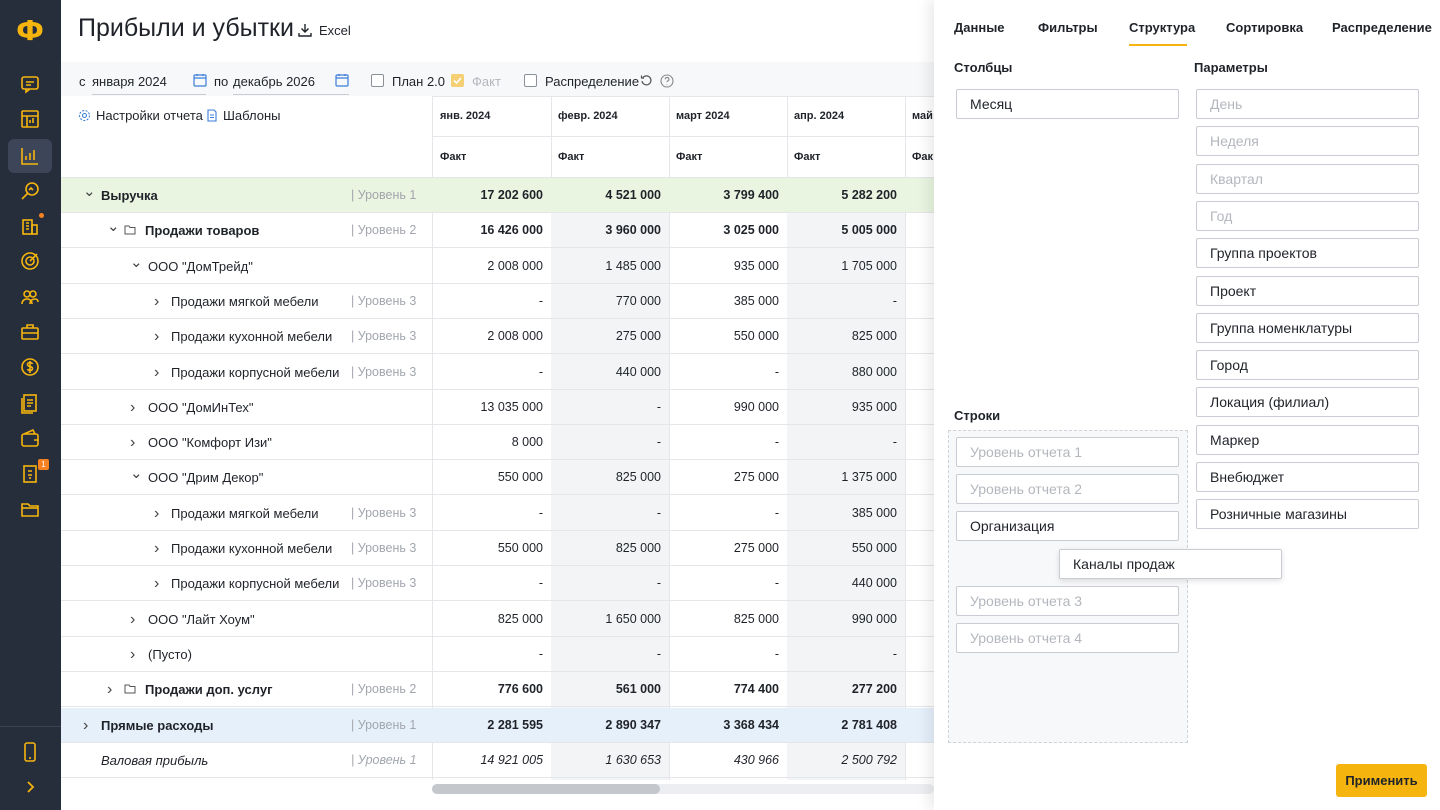 This screenshot has height=810, width=1440. I want to click on tab-distribution: Распределение, so click(1382, 27).